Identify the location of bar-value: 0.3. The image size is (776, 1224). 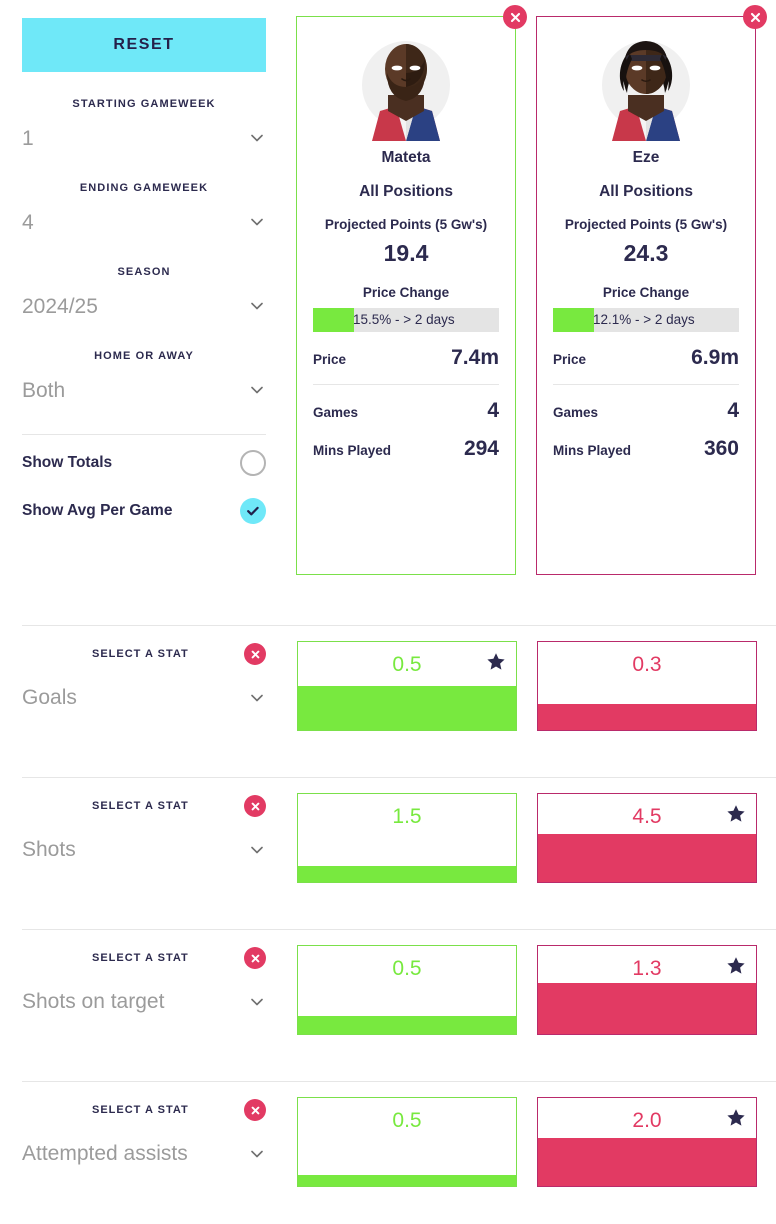
(647, 664).